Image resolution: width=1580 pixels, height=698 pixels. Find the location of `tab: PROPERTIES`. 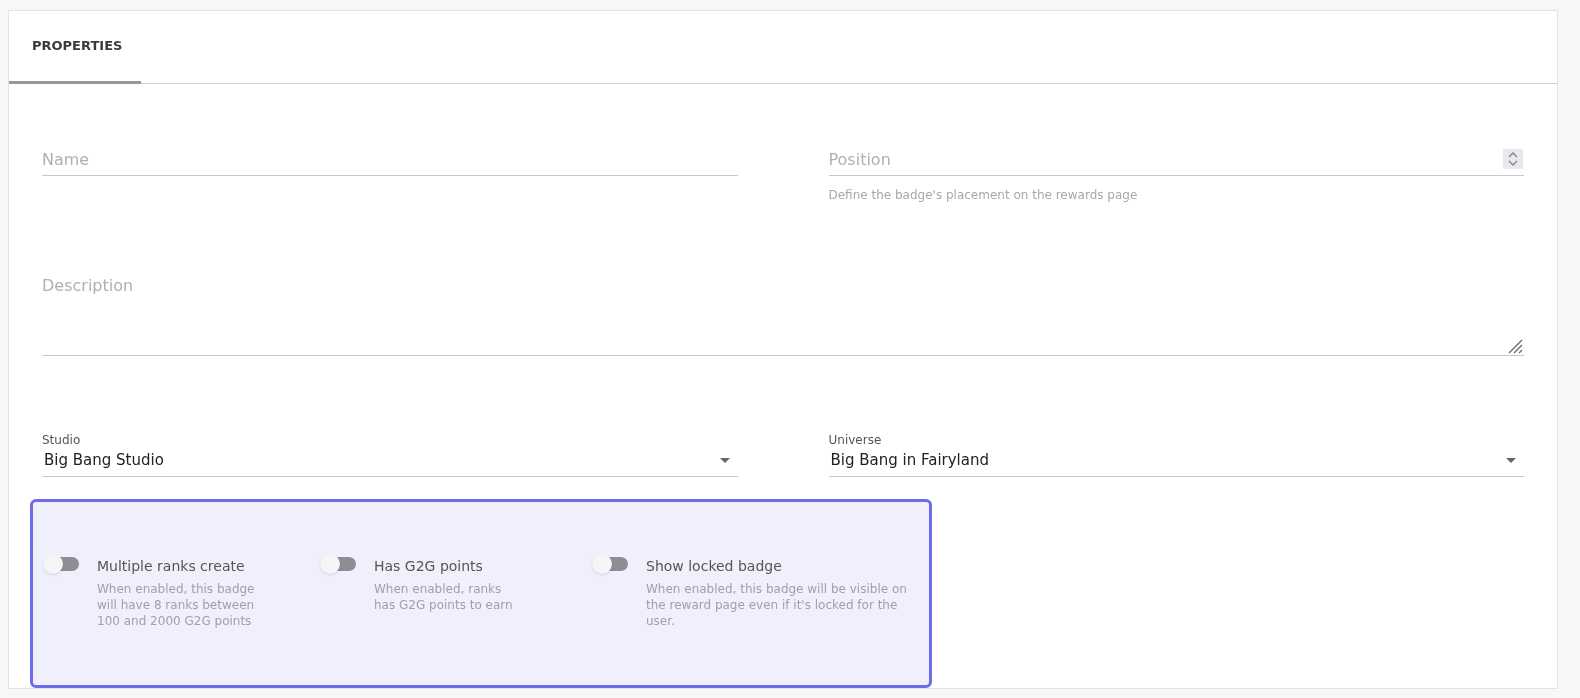

tab: PROPERTIES is located at coordinates (75, 47).